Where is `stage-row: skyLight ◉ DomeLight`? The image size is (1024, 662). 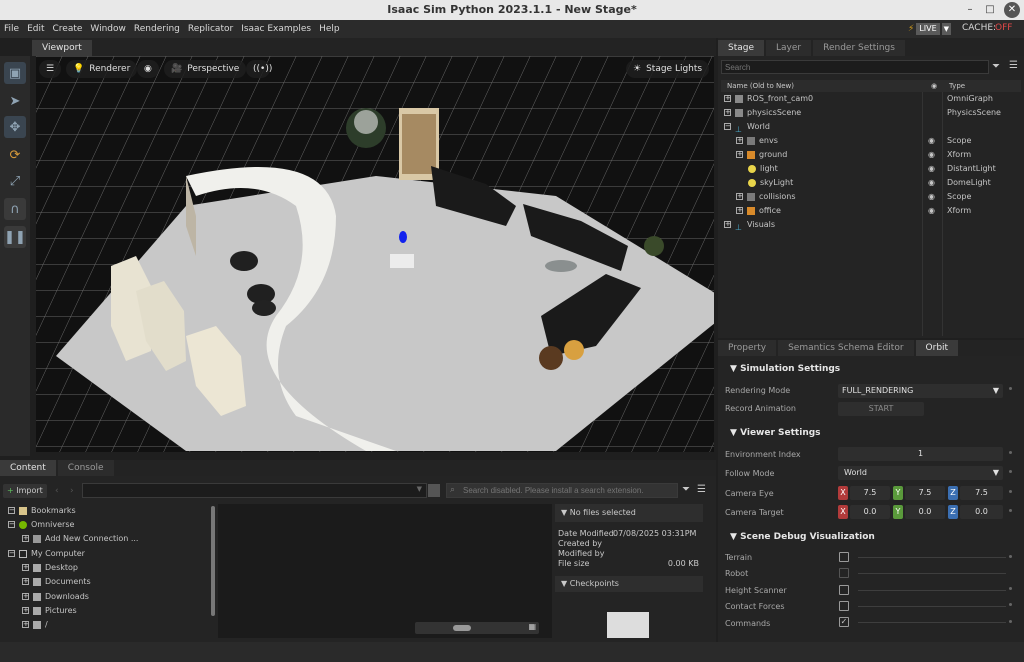 stage-row: skyLight ◉ DomeLight is located at coordinates (871, 183).